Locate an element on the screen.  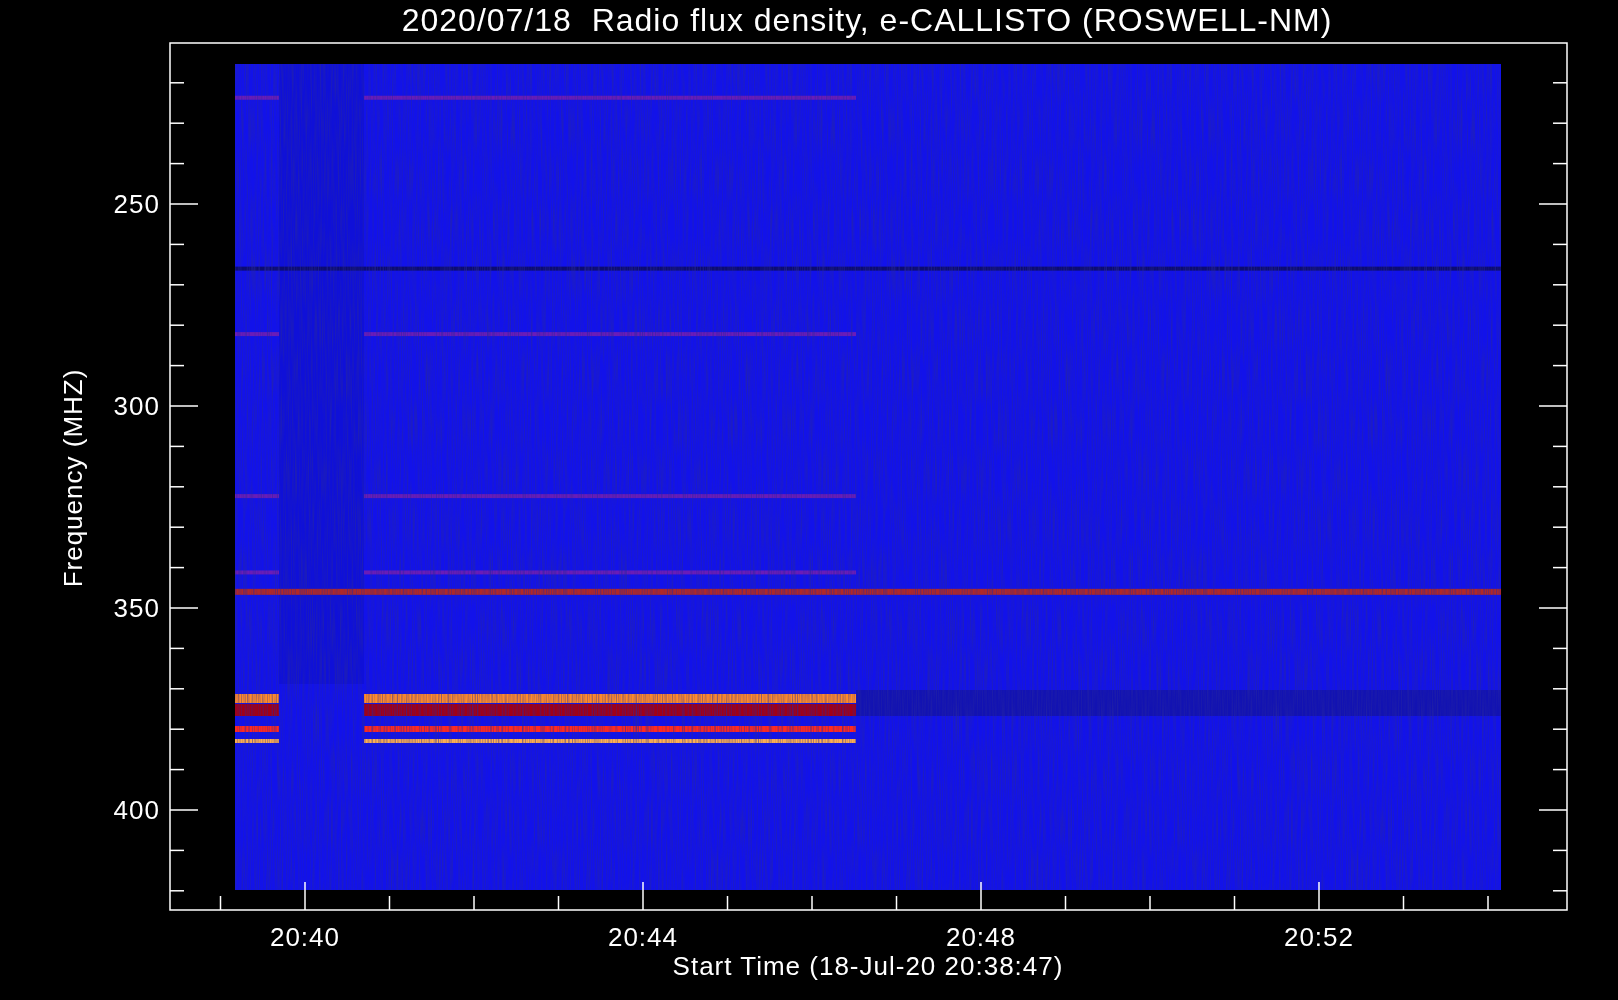
y-axis-label: Frequency (MHZ) is located at coordinates (73, 478).